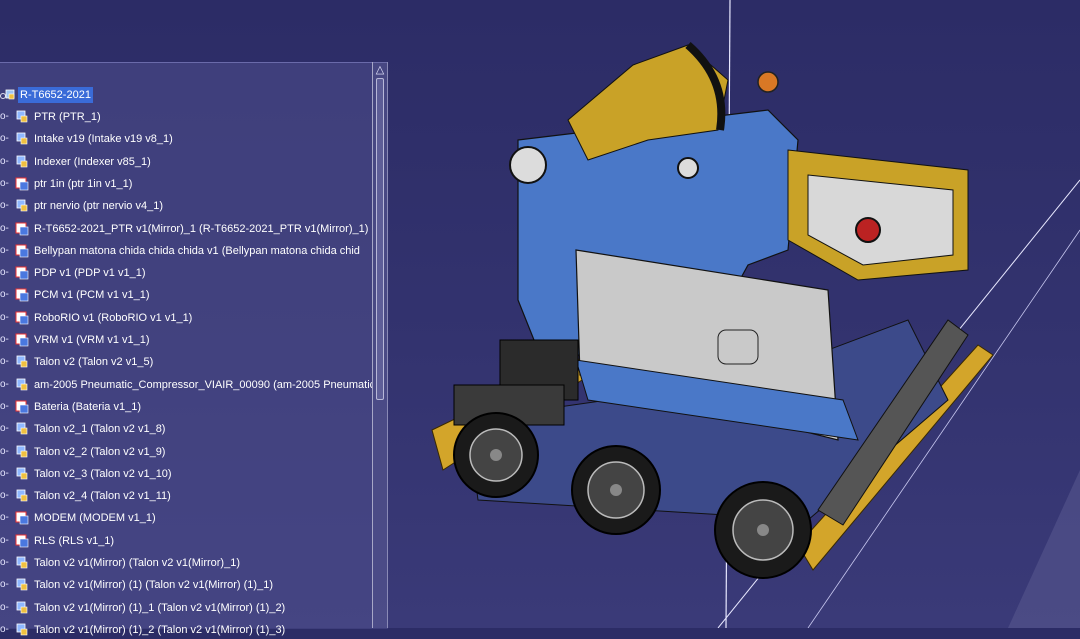 The image size is (1080, 639). What do you see at coordinates (67, 117) in the screenshot?
I see `tree-node-label: PTR (PTR_1)` at bounding box center [67, 117].